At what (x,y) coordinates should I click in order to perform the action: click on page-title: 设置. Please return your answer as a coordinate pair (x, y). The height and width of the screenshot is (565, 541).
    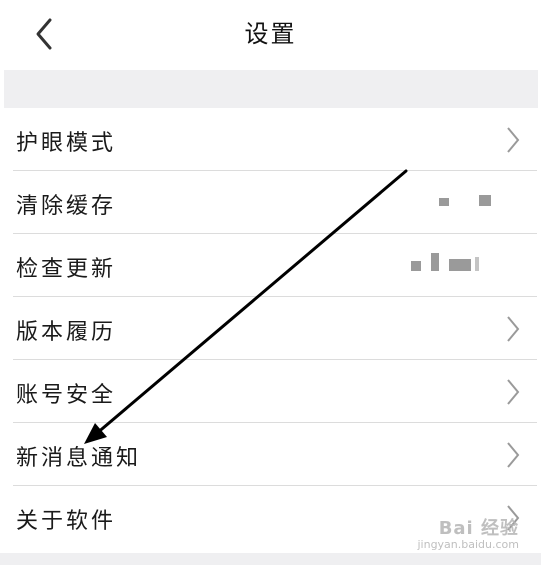
    Looking at the image, I should click on (270, 34).